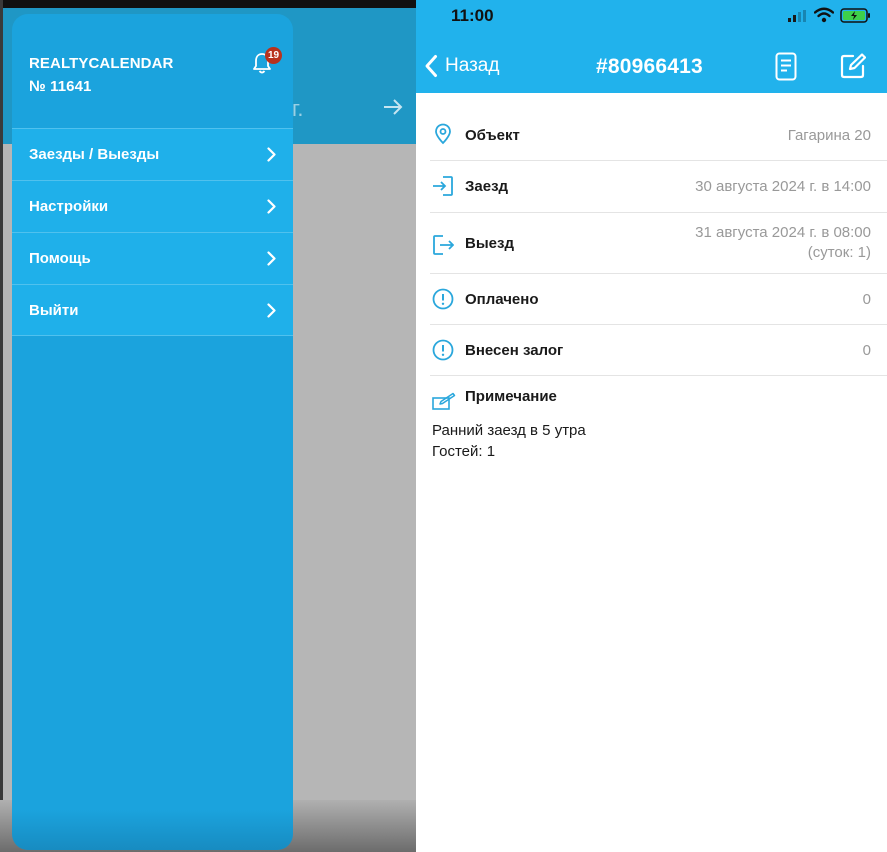 This screenshot has height=852, width=887. I want to click on back-button: Назад, so click(461, 66).